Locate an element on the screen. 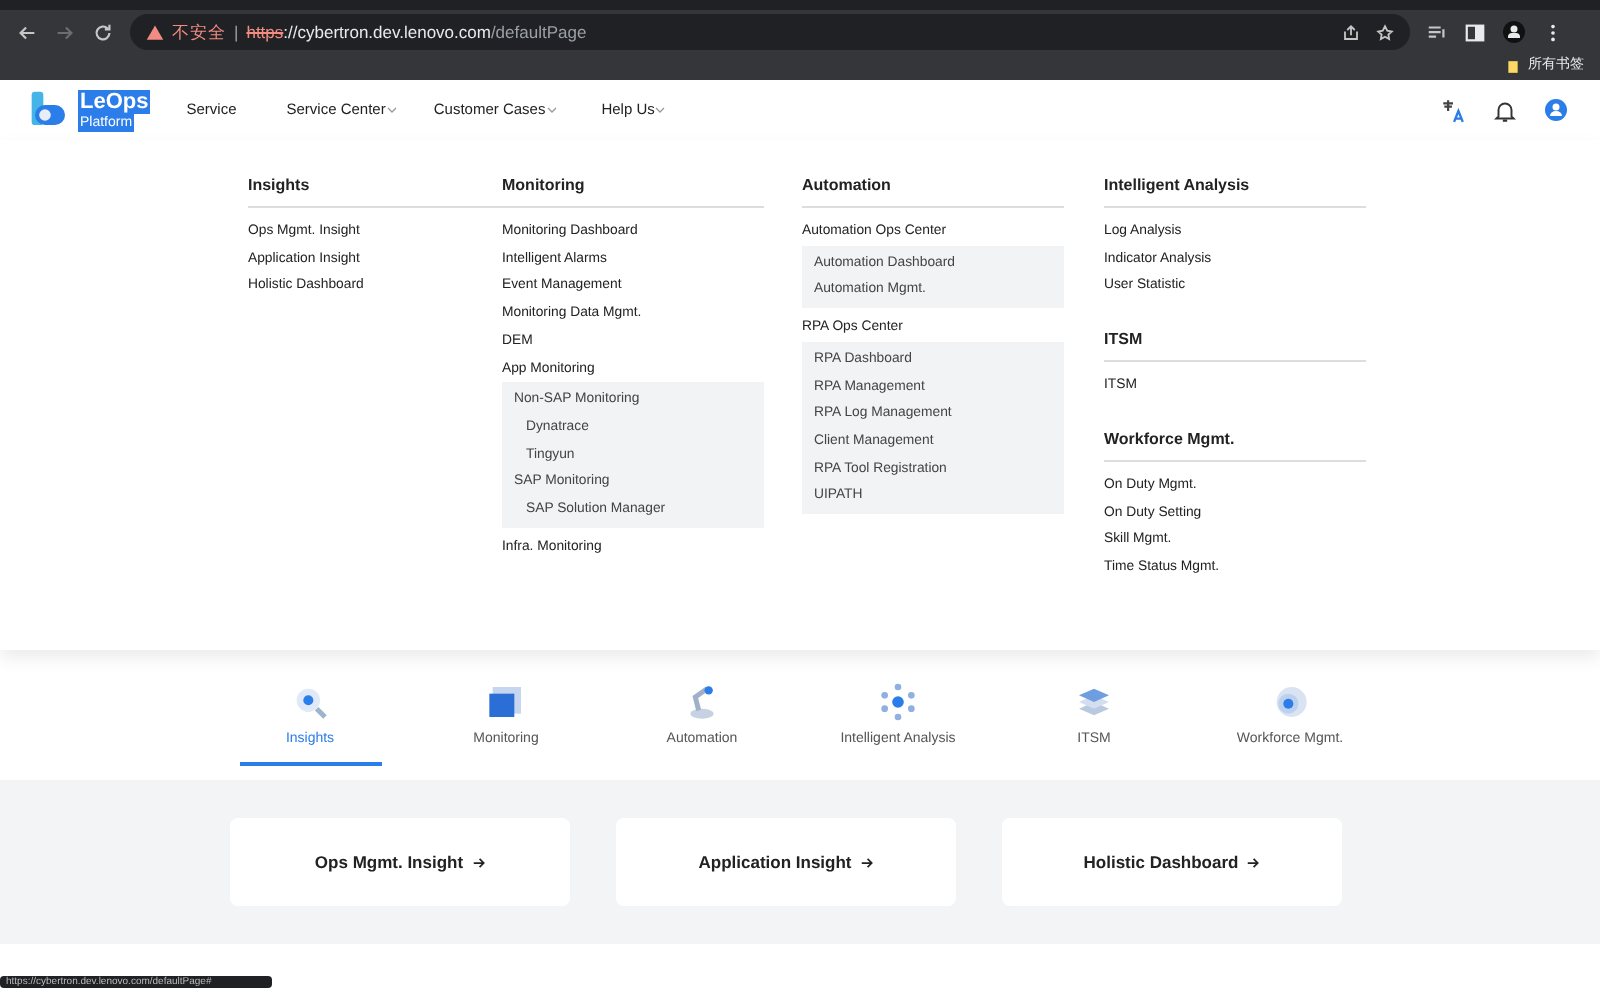  security-warning: 不安全 is located at coordinates (199, 32).